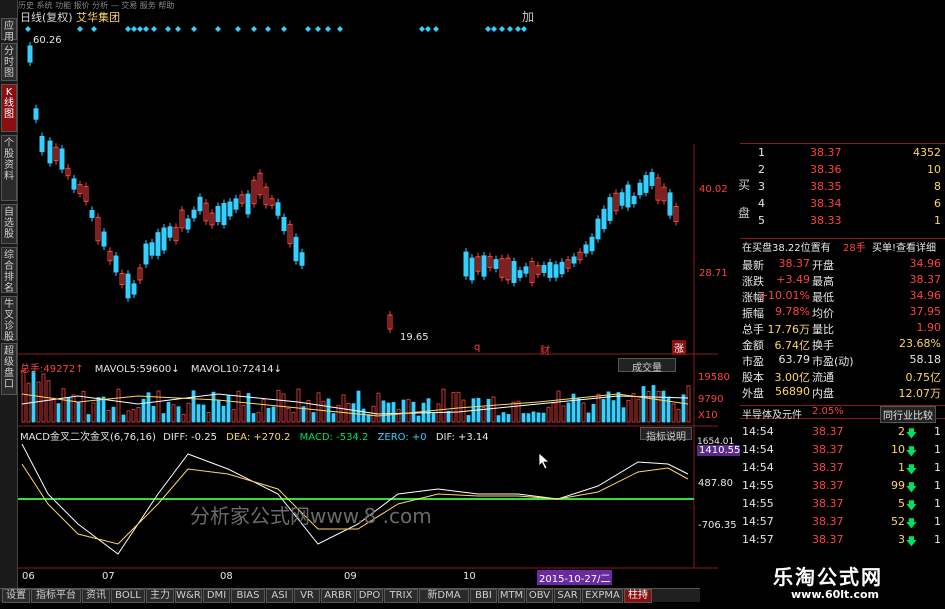  What do you see at coordinates (9, 369) in the screenshot?
I see `left-tab-7: 超级盘口` at bounding box center [9, 369].